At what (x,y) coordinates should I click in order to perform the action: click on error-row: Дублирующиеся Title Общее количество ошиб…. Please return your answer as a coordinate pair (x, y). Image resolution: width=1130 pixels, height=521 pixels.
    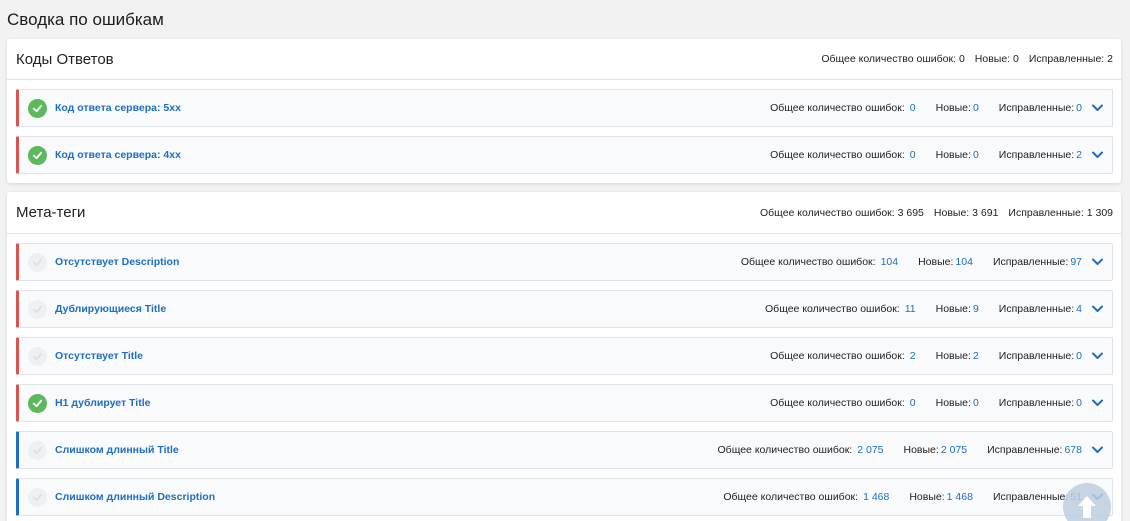
    Looking at the image, I should click on (564, 309).